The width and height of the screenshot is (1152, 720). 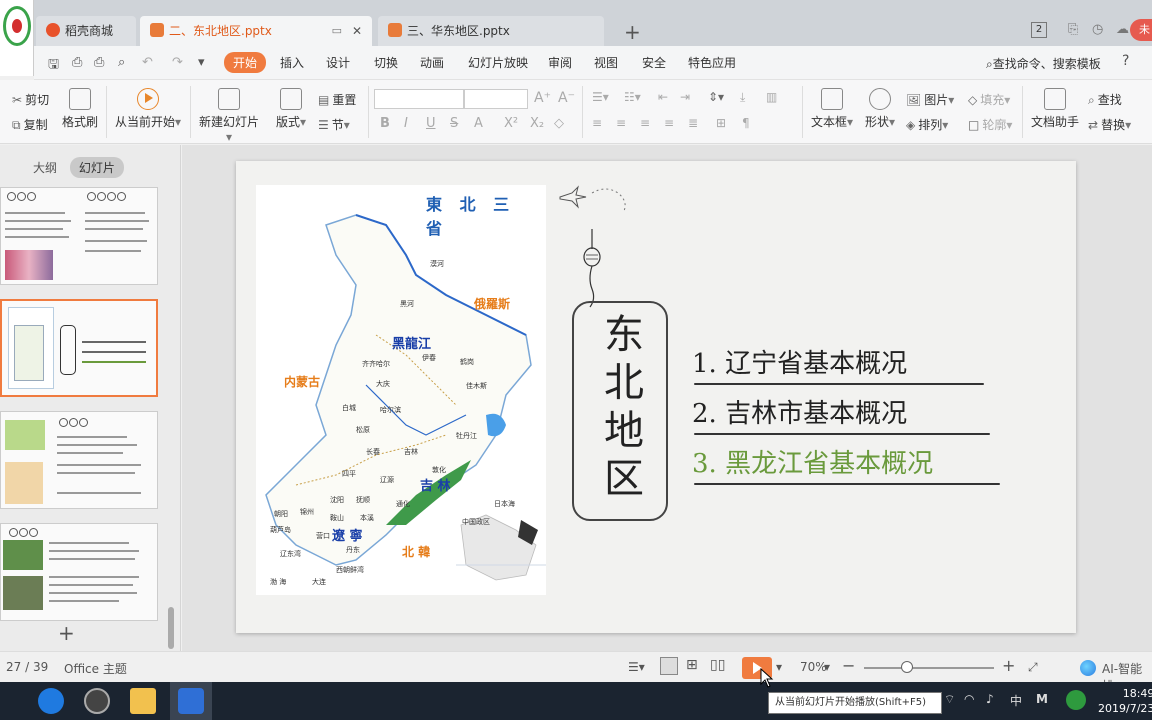 What do you see at coordinates (949, 699) in the screenshot?
I see `network-icon: ⌔` at bounding box center [949, 699].